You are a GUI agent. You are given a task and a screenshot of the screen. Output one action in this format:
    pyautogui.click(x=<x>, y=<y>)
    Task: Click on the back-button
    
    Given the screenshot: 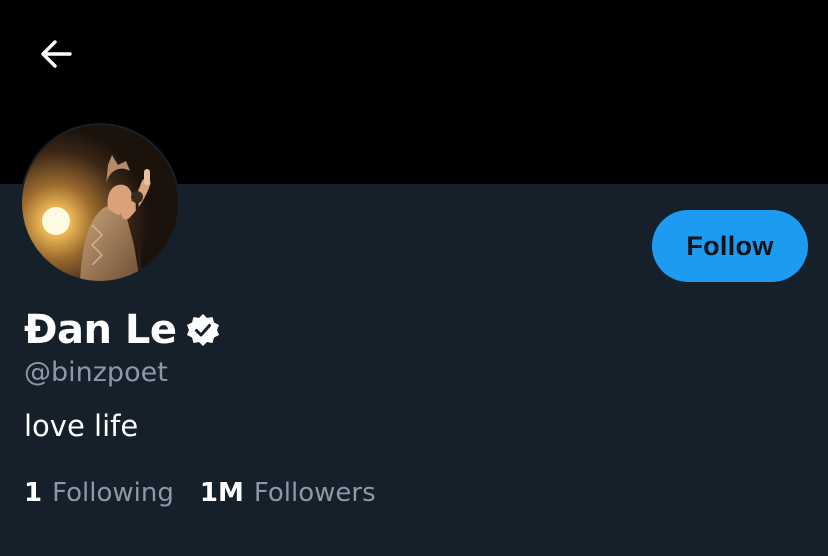 What is the action you would take?
    pyautogui.click(x=56, y=56)
    